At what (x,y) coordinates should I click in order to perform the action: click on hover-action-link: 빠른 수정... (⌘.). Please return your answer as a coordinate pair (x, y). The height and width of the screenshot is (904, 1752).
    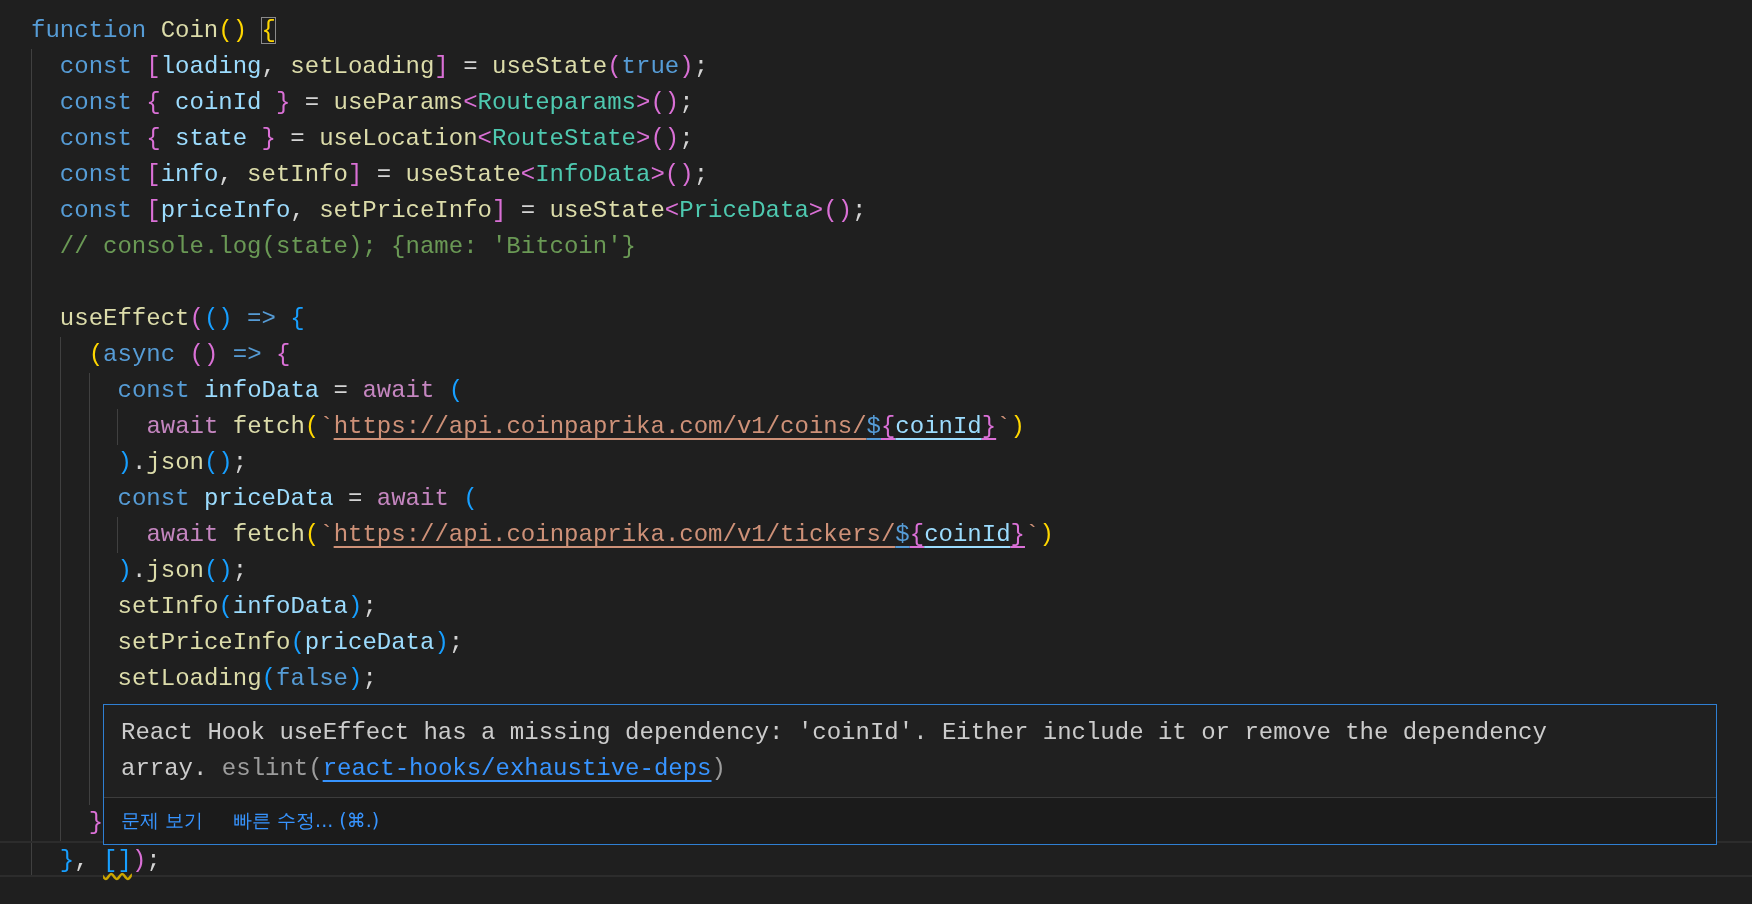
    Looking at the image, I should click on (306, 821).